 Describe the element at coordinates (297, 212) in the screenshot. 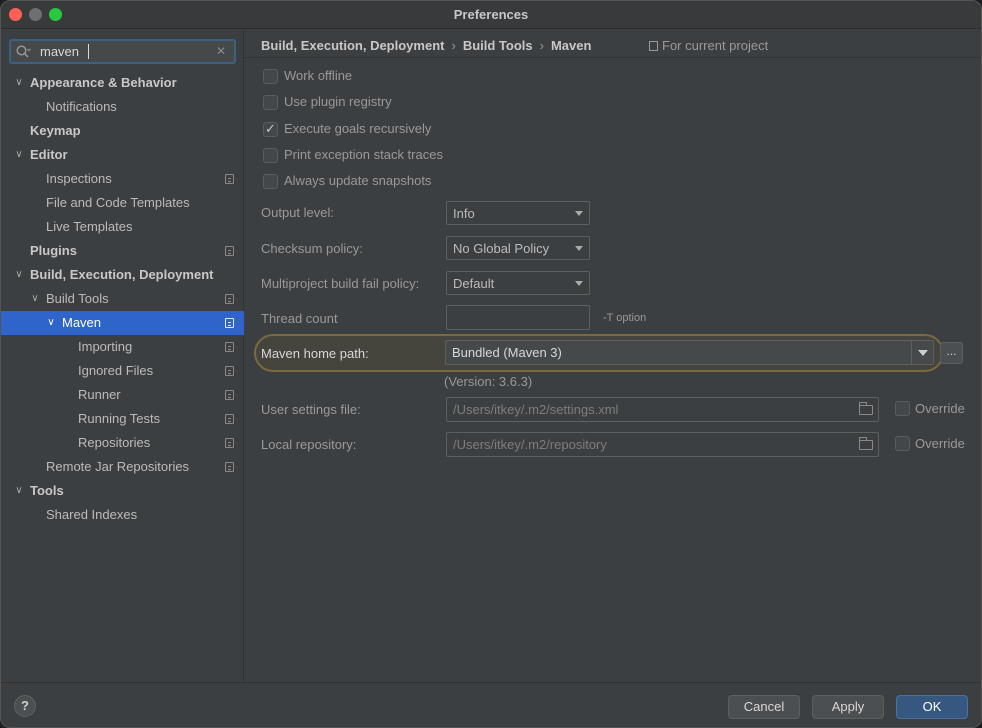

I see `output-level-label: Output level:` at that location.